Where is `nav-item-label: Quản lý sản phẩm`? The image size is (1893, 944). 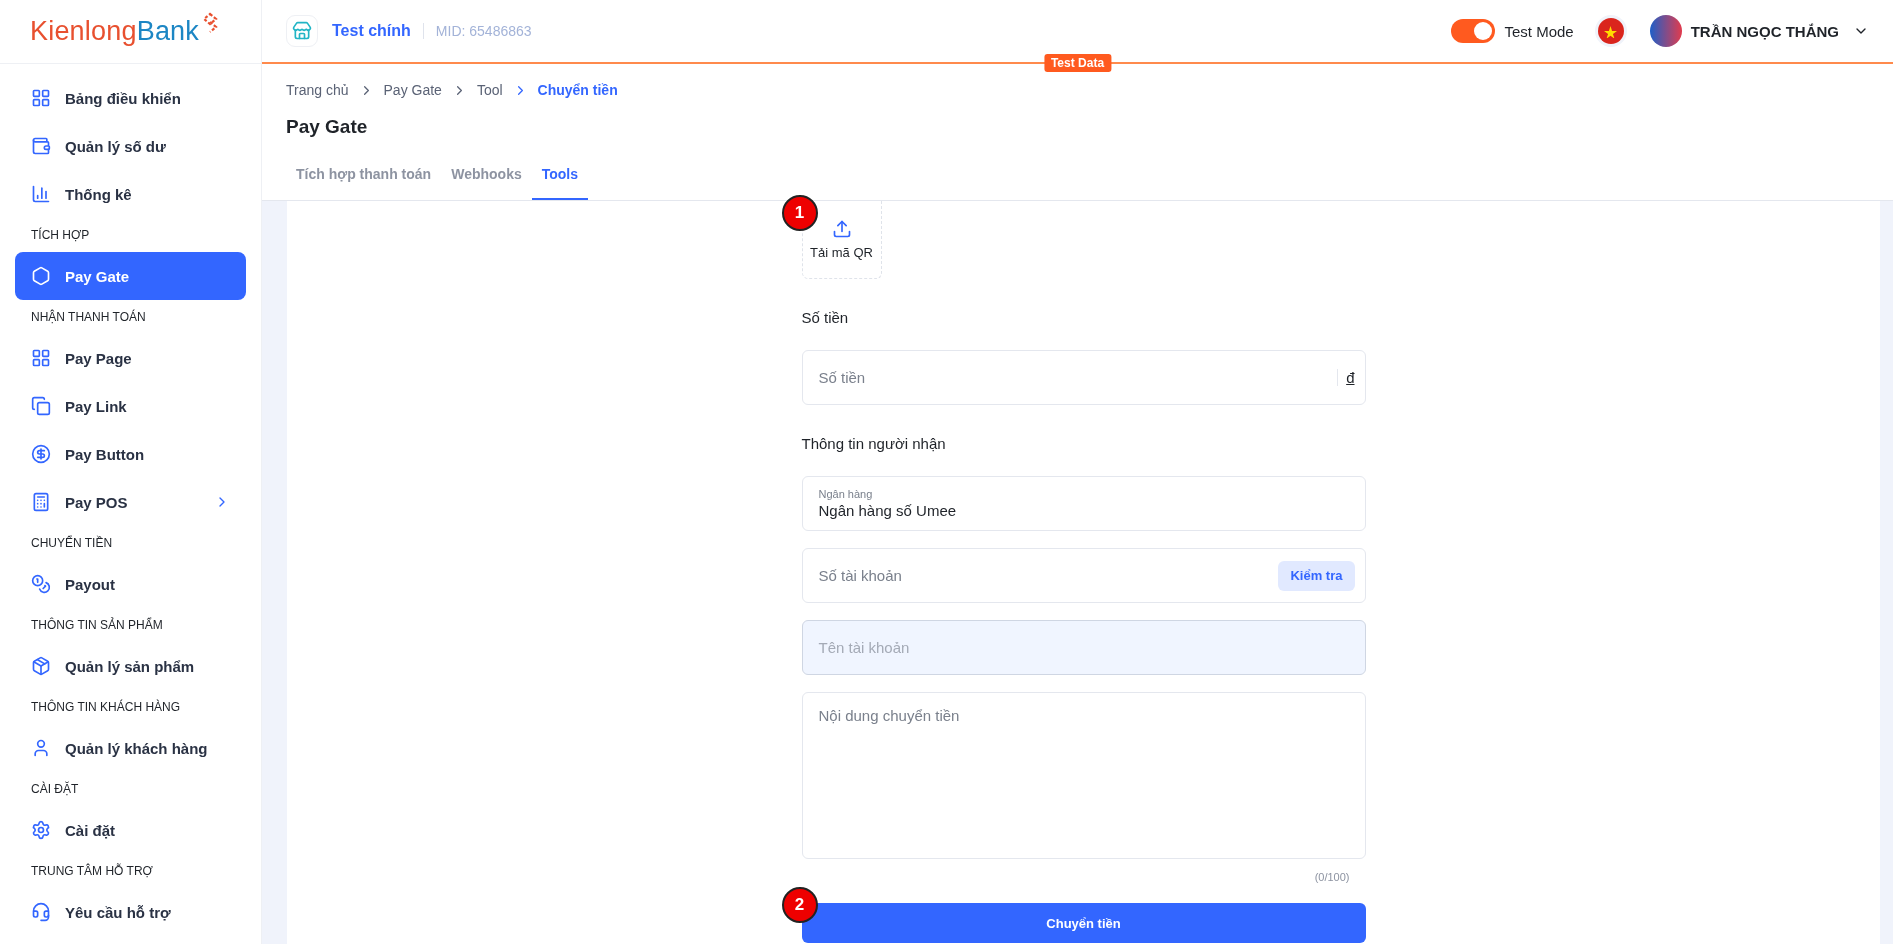 nav-item-label: Quản lý sản phẩm is located at coordinates (130, 666).